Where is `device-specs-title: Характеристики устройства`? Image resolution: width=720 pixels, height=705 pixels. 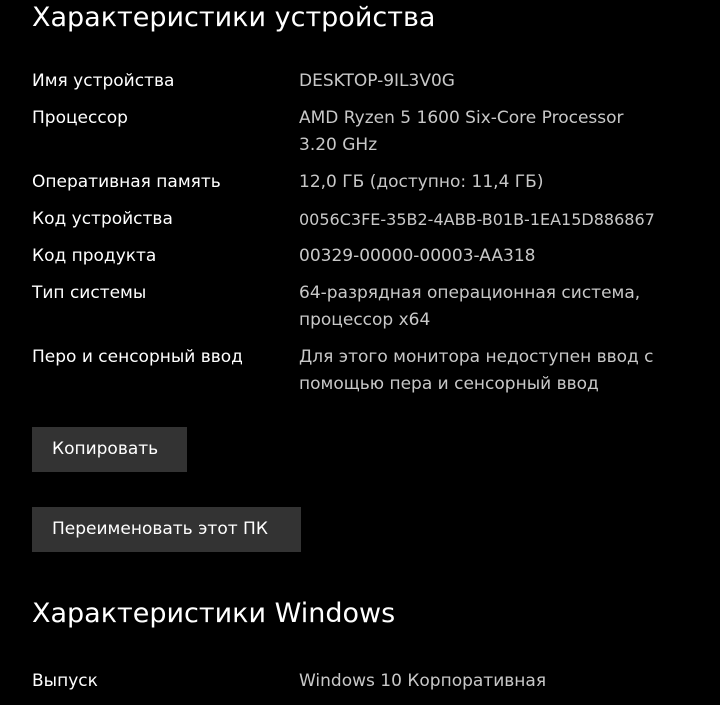
device-specs-title: Характеристики устройства is located at coordinates (234, 17).